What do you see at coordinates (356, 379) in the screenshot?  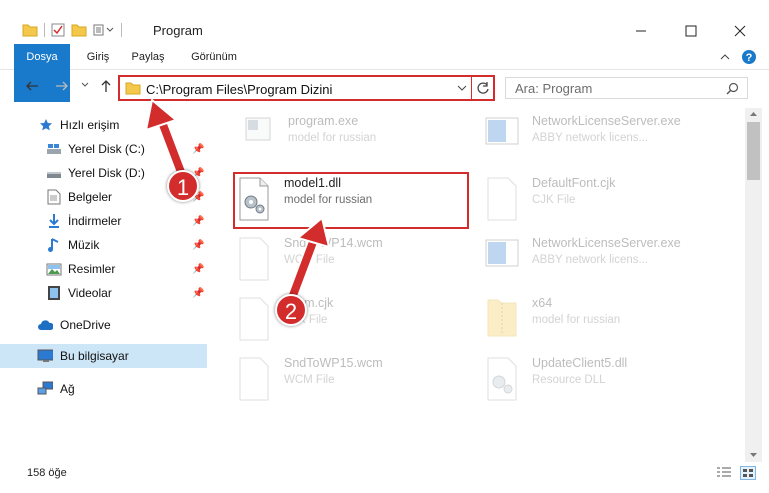 I see `file-item: SndToWP15.wcm WCM File` at bounding box center [356, 379].